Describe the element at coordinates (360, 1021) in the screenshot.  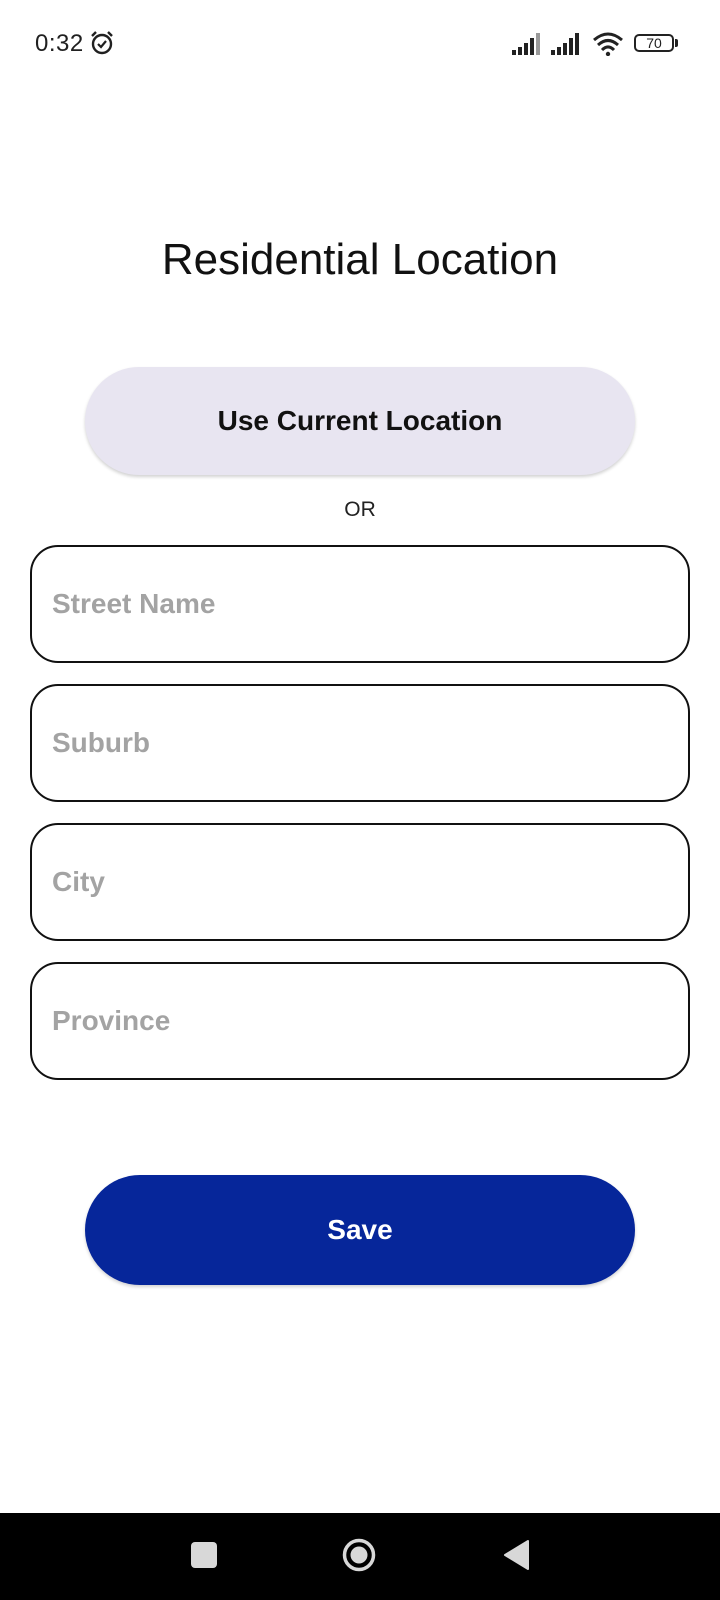
I see `province-input` at that location.